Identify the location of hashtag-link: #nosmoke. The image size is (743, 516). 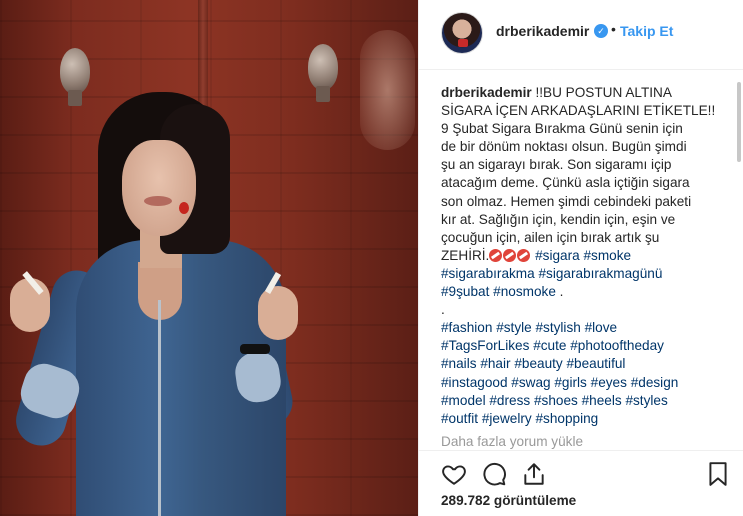
(524, 291).